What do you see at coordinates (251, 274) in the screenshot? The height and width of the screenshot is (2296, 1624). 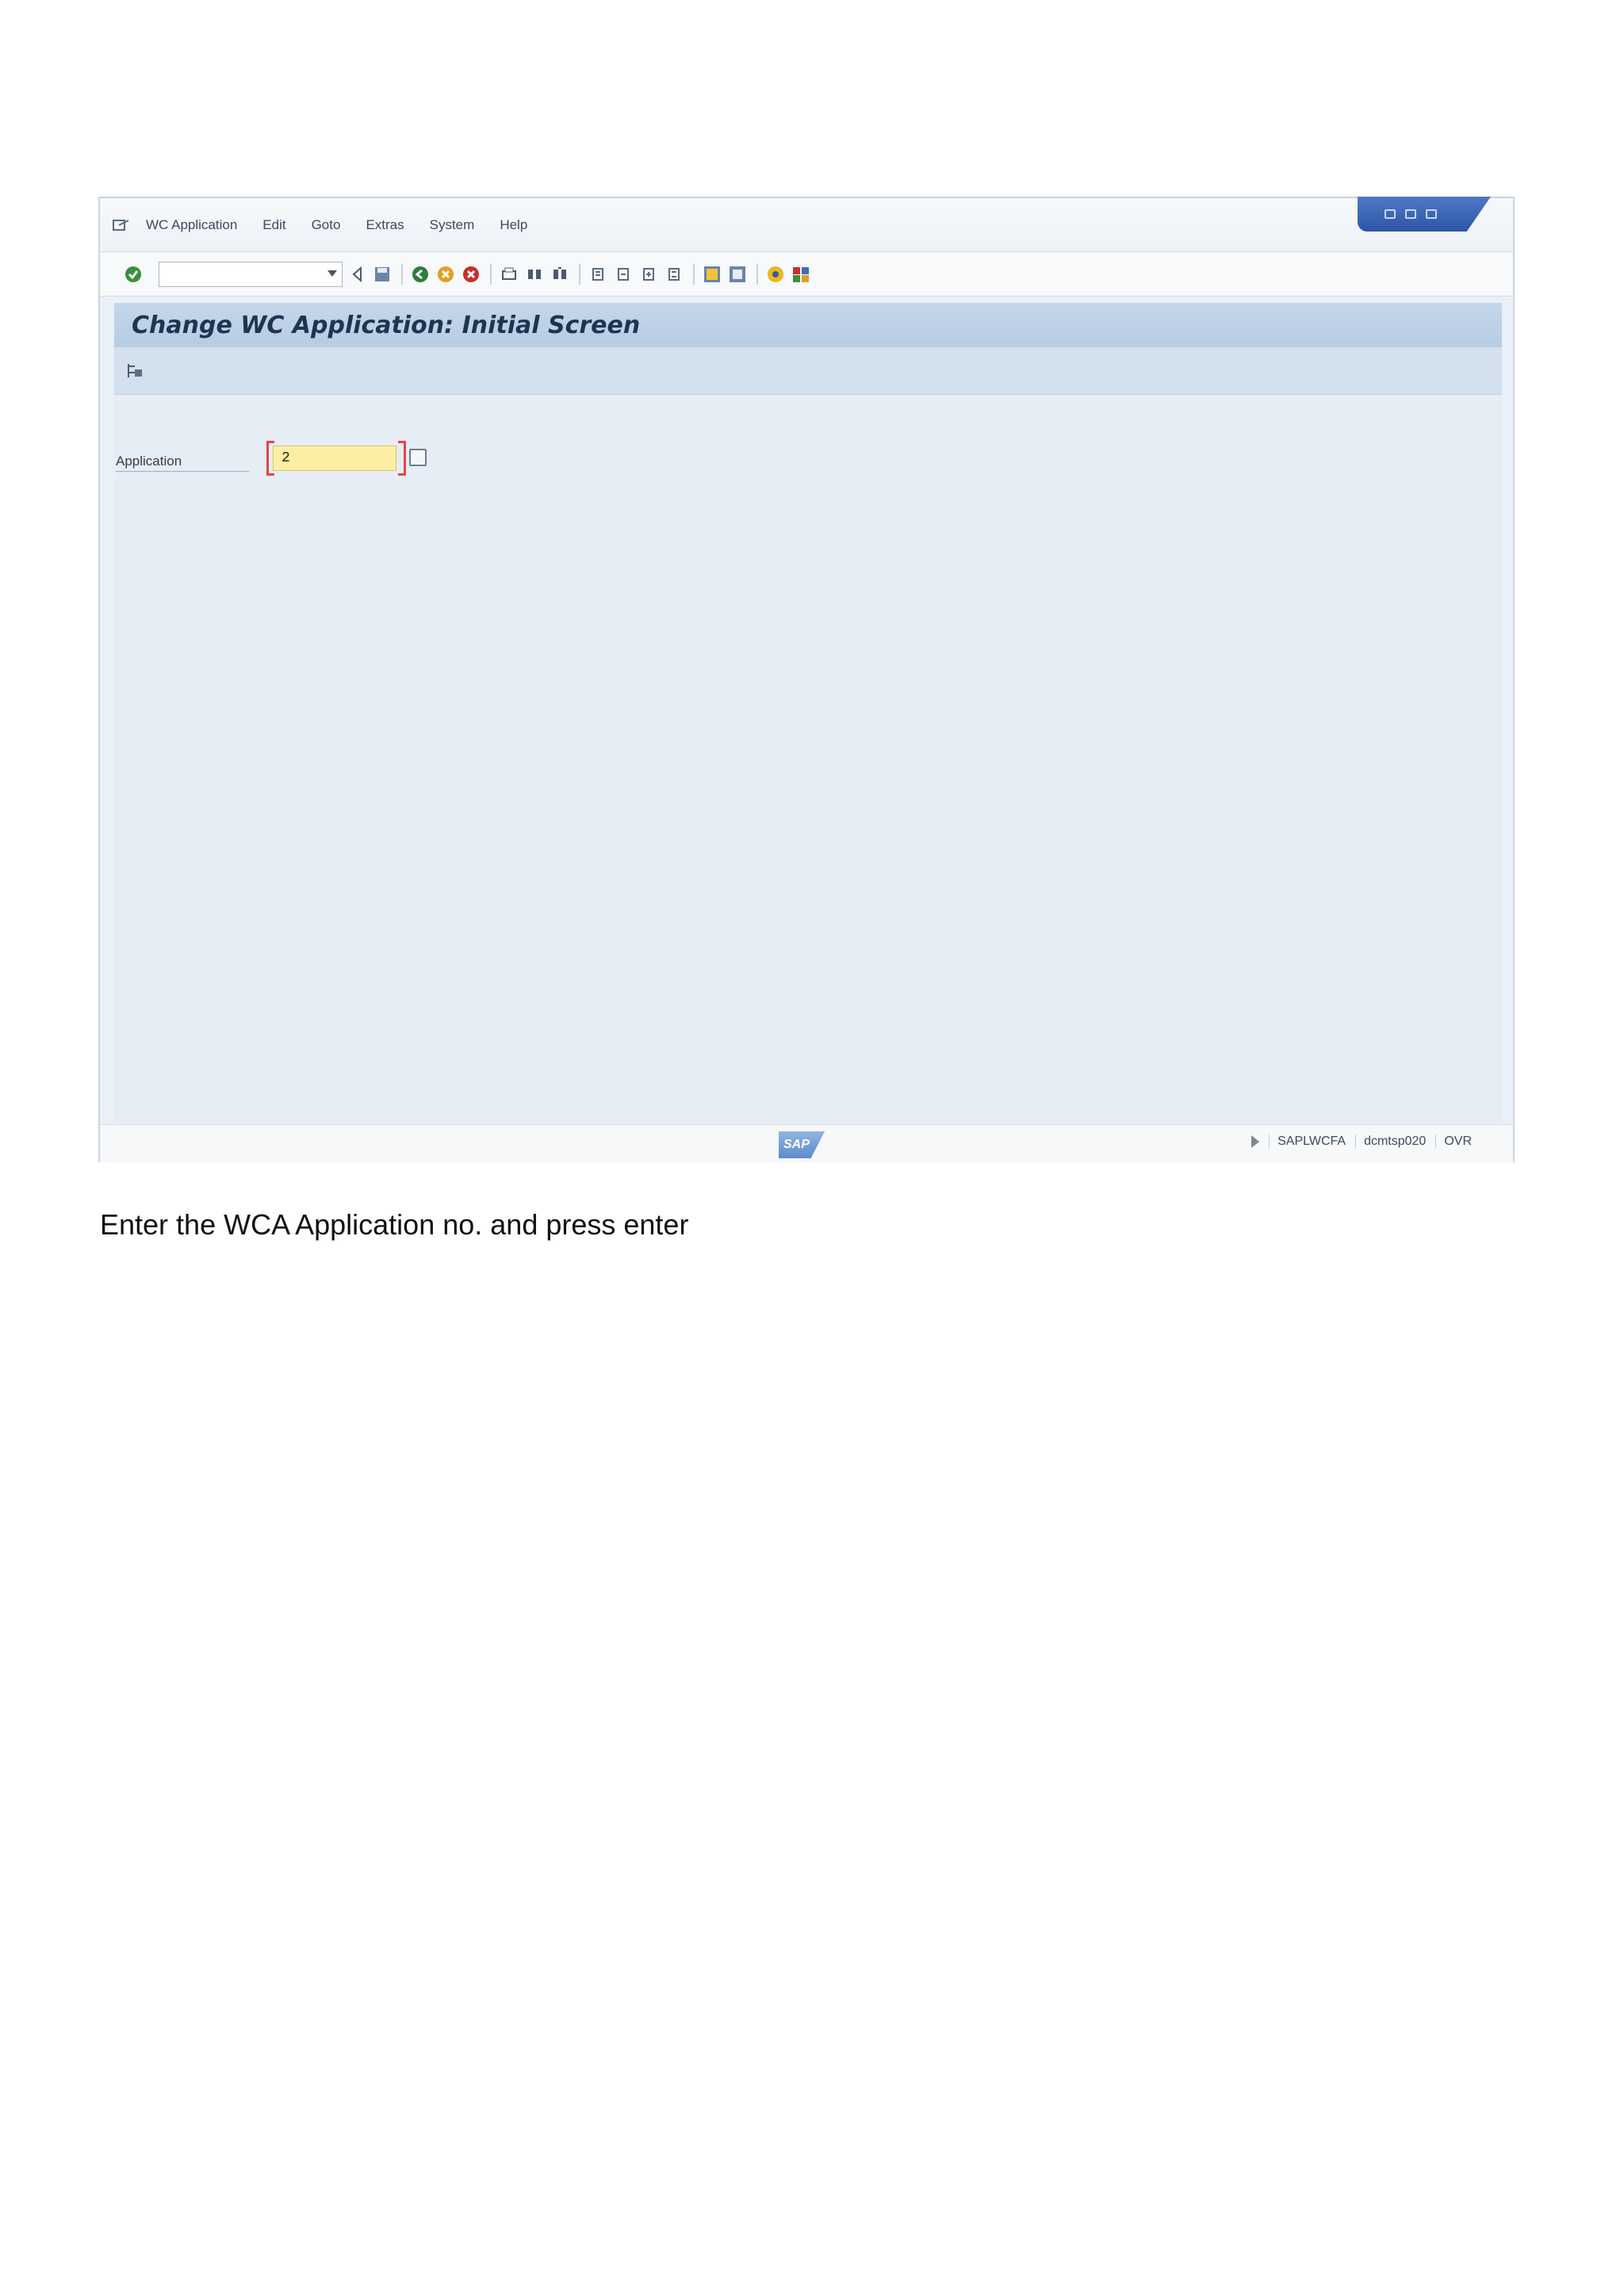 I see `command-field` at bounding box center [251, 274].